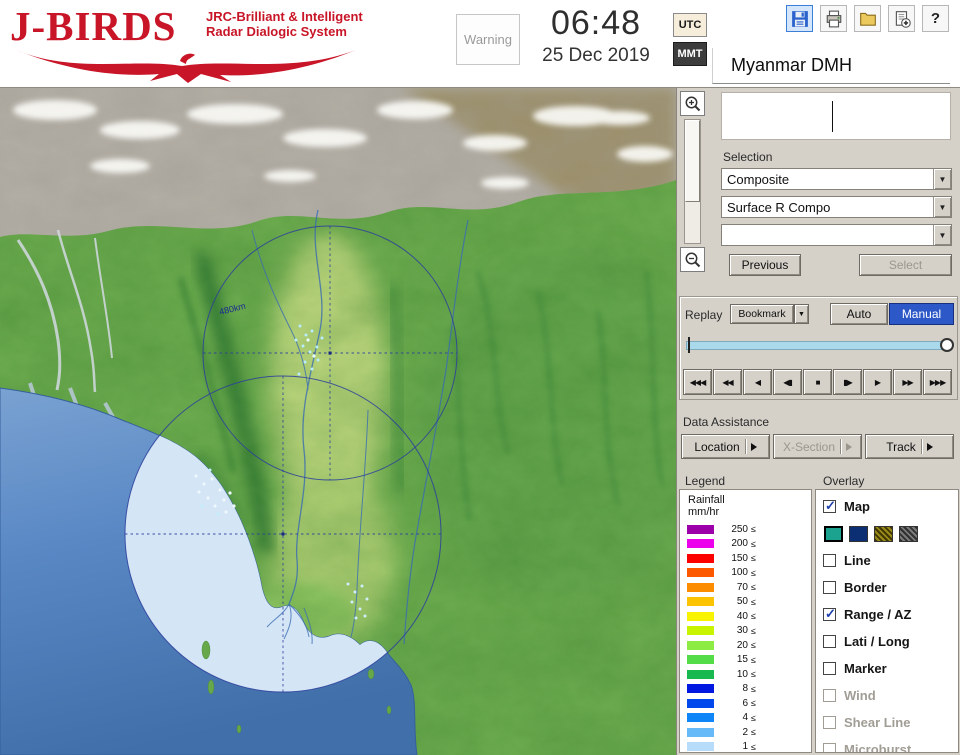  What do you see at coordinates (935, 18) in the screenshot?
I see `help-button: ?` at bounding box center [935, 18].